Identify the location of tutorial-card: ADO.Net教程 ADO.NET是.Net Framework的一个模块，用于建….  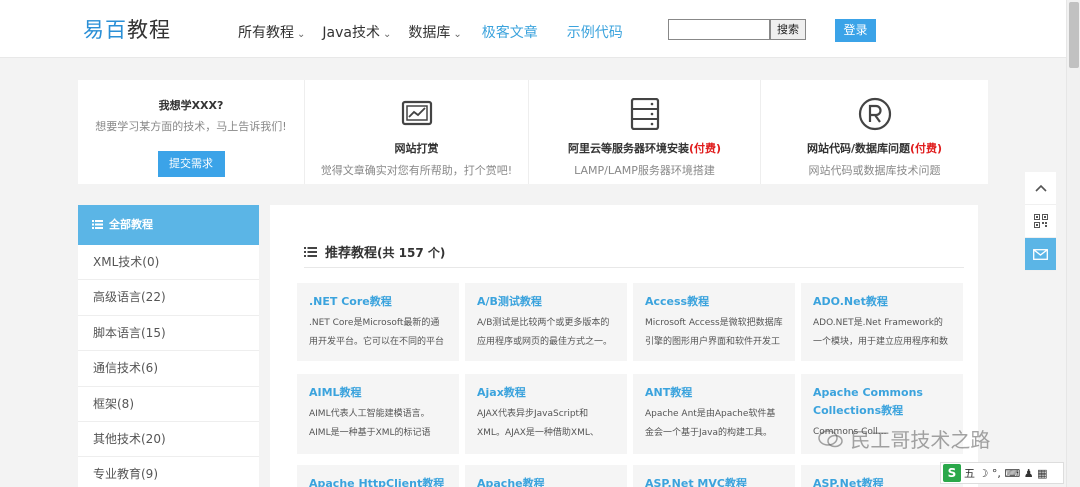
(882, 322).